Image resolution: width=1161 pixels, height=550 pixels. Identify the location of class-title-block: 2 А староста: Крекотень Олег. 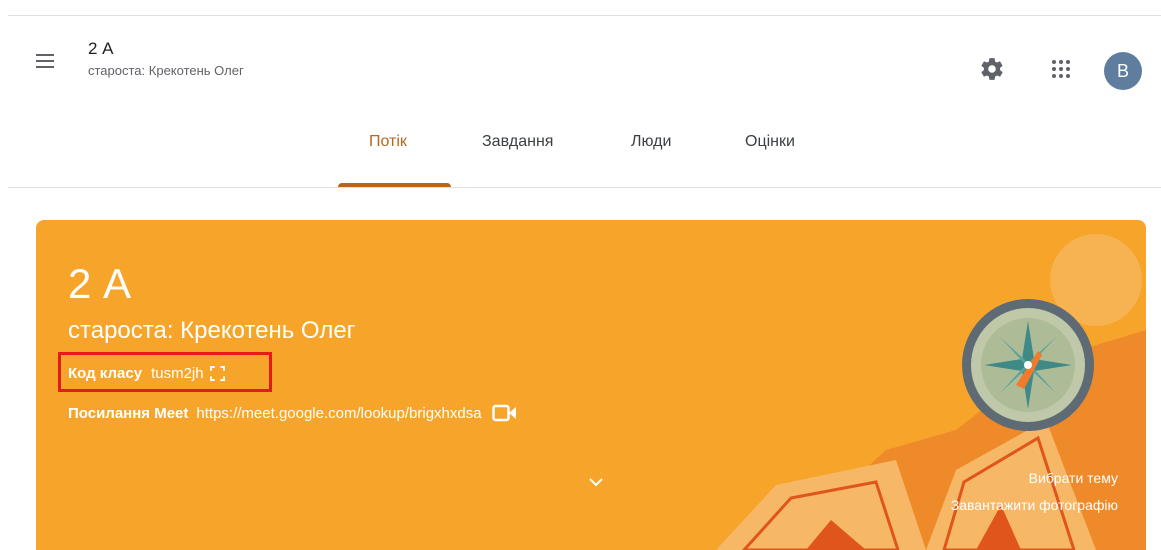
(166, 59).